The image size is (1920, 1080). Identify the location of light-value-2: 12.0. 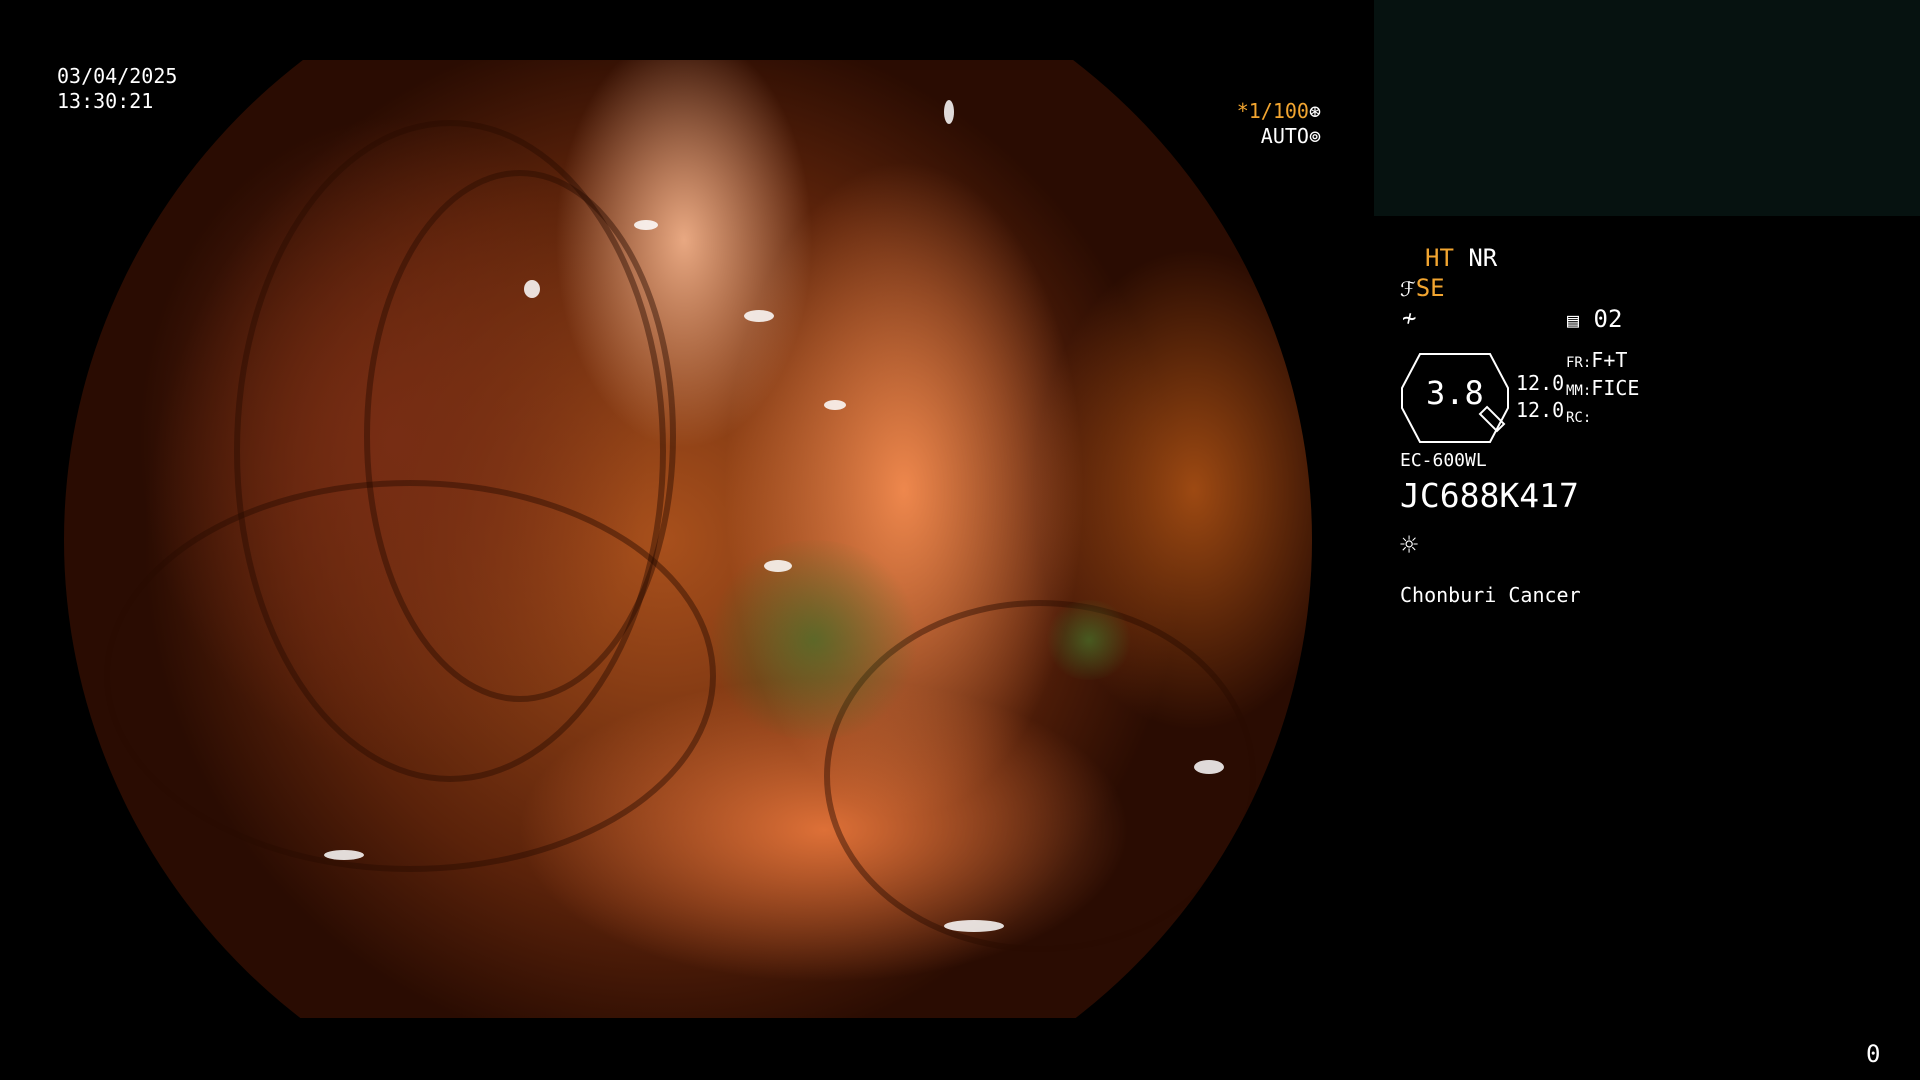
(1540, 410).